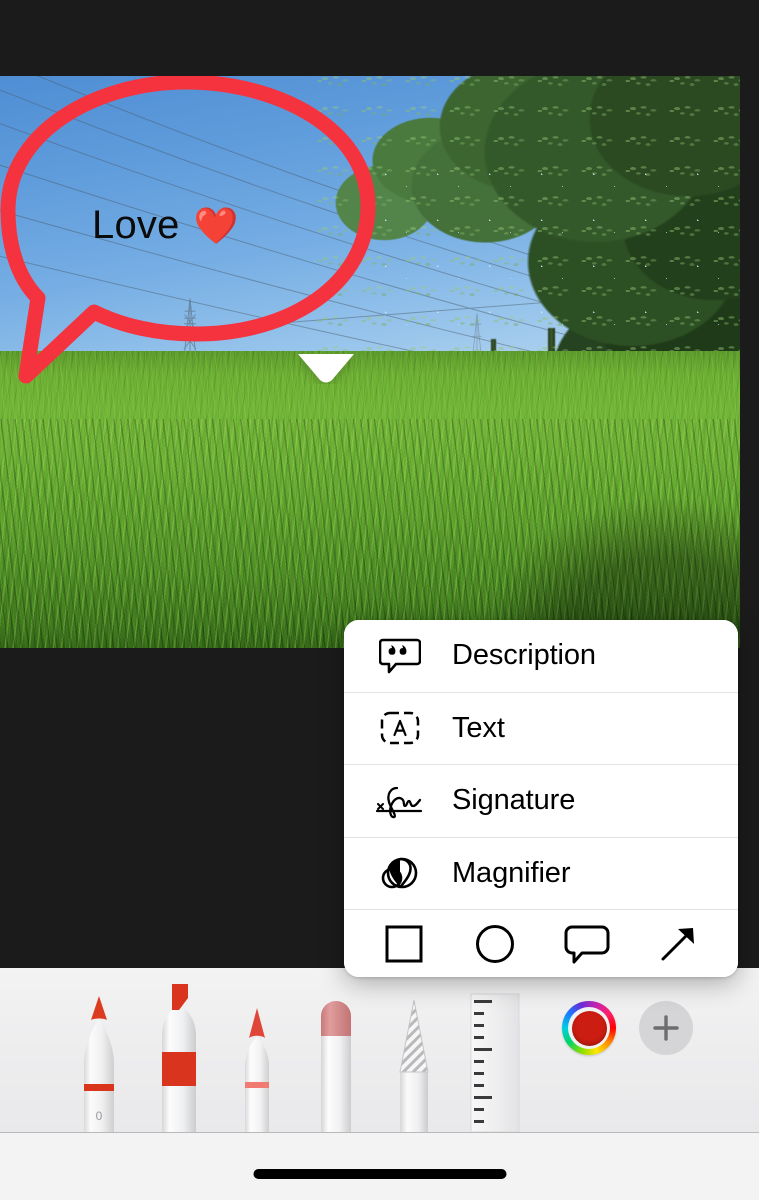 The width and height of the screenshot is (759, 1200). What do you see at coordinates (136, 225) in the screenshot?
I see `bubble-text-word: Love` at bounding box center [136, 225].